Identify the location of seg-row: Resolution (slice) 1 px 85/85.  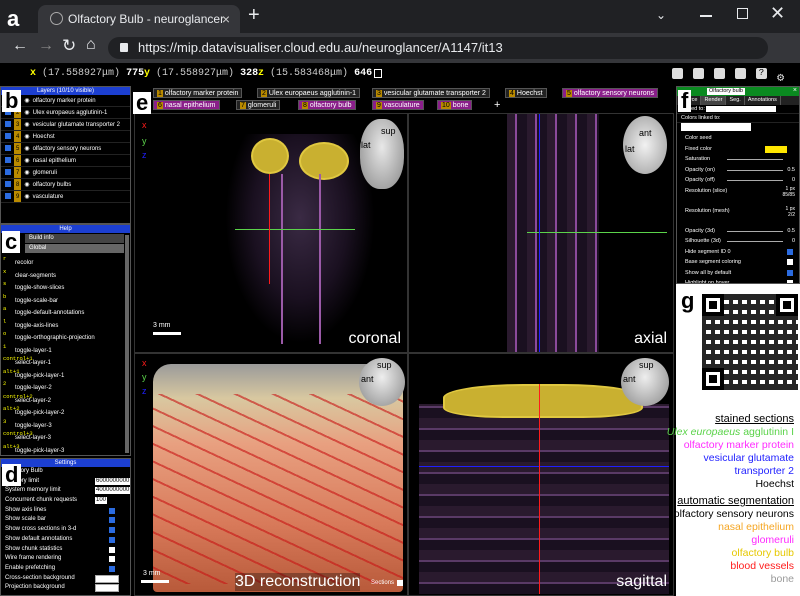
(738, 196).